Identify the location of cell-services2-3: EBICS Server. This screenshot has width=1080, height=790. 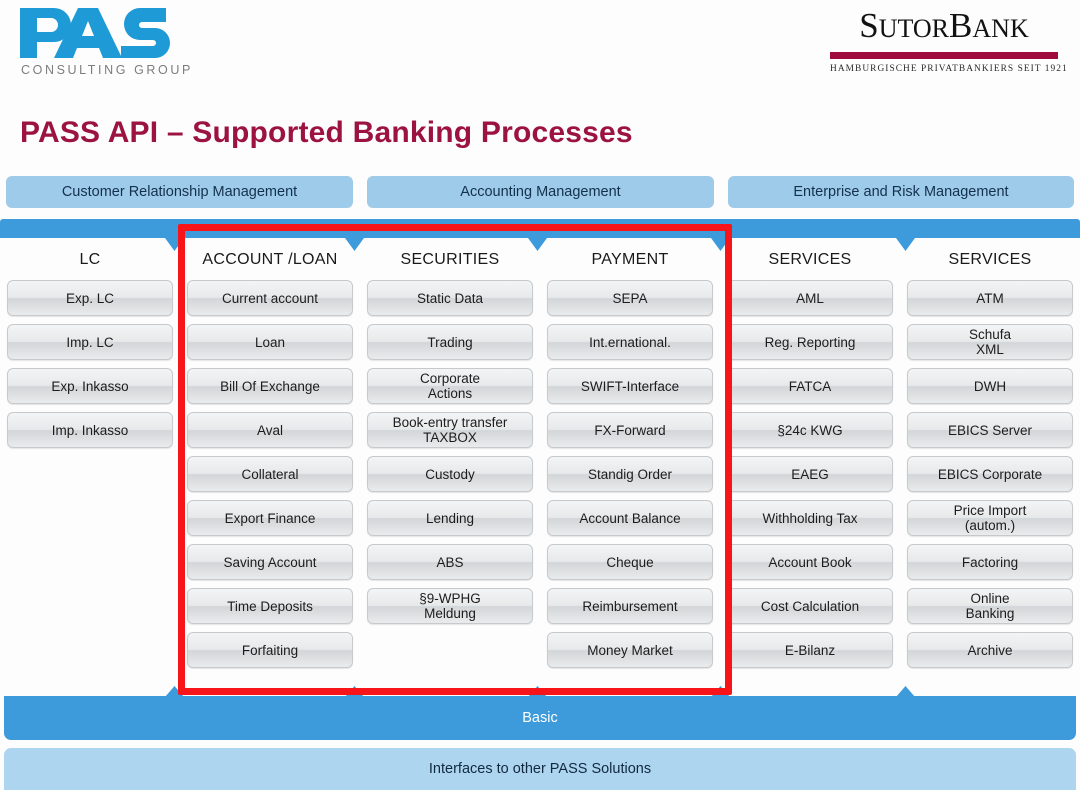
(990, 430).